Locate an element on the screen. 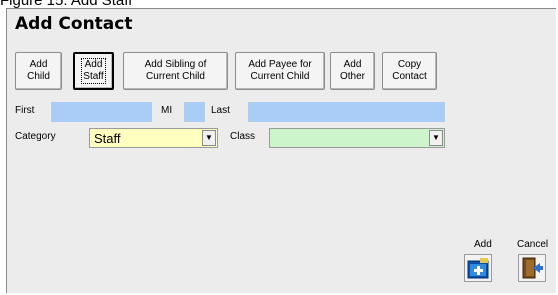  class-dropdown-arrow-icon: ▼ is located at coordinates (436, 138).